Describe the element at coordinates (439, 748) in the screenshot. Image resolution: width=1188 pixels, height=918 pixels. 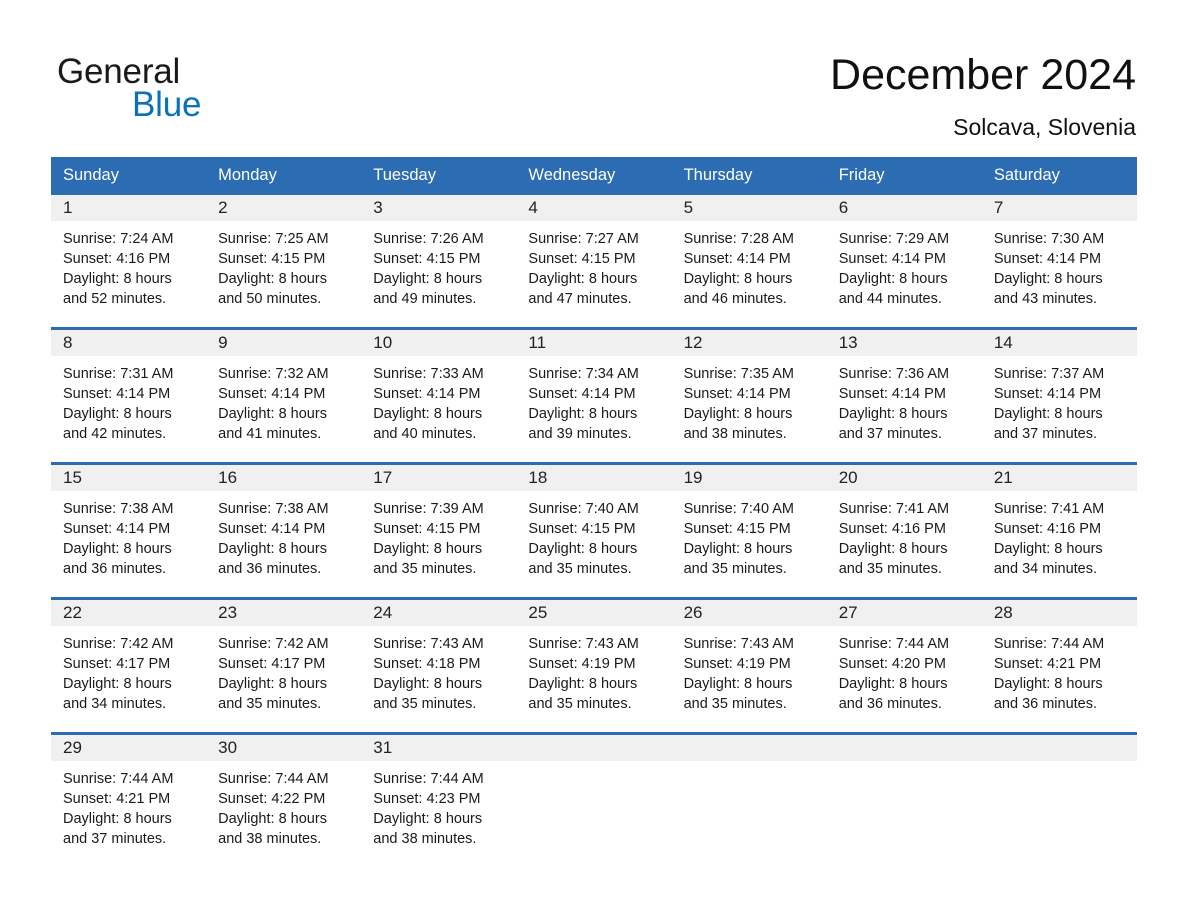
I see `day-number: 31` at that location.